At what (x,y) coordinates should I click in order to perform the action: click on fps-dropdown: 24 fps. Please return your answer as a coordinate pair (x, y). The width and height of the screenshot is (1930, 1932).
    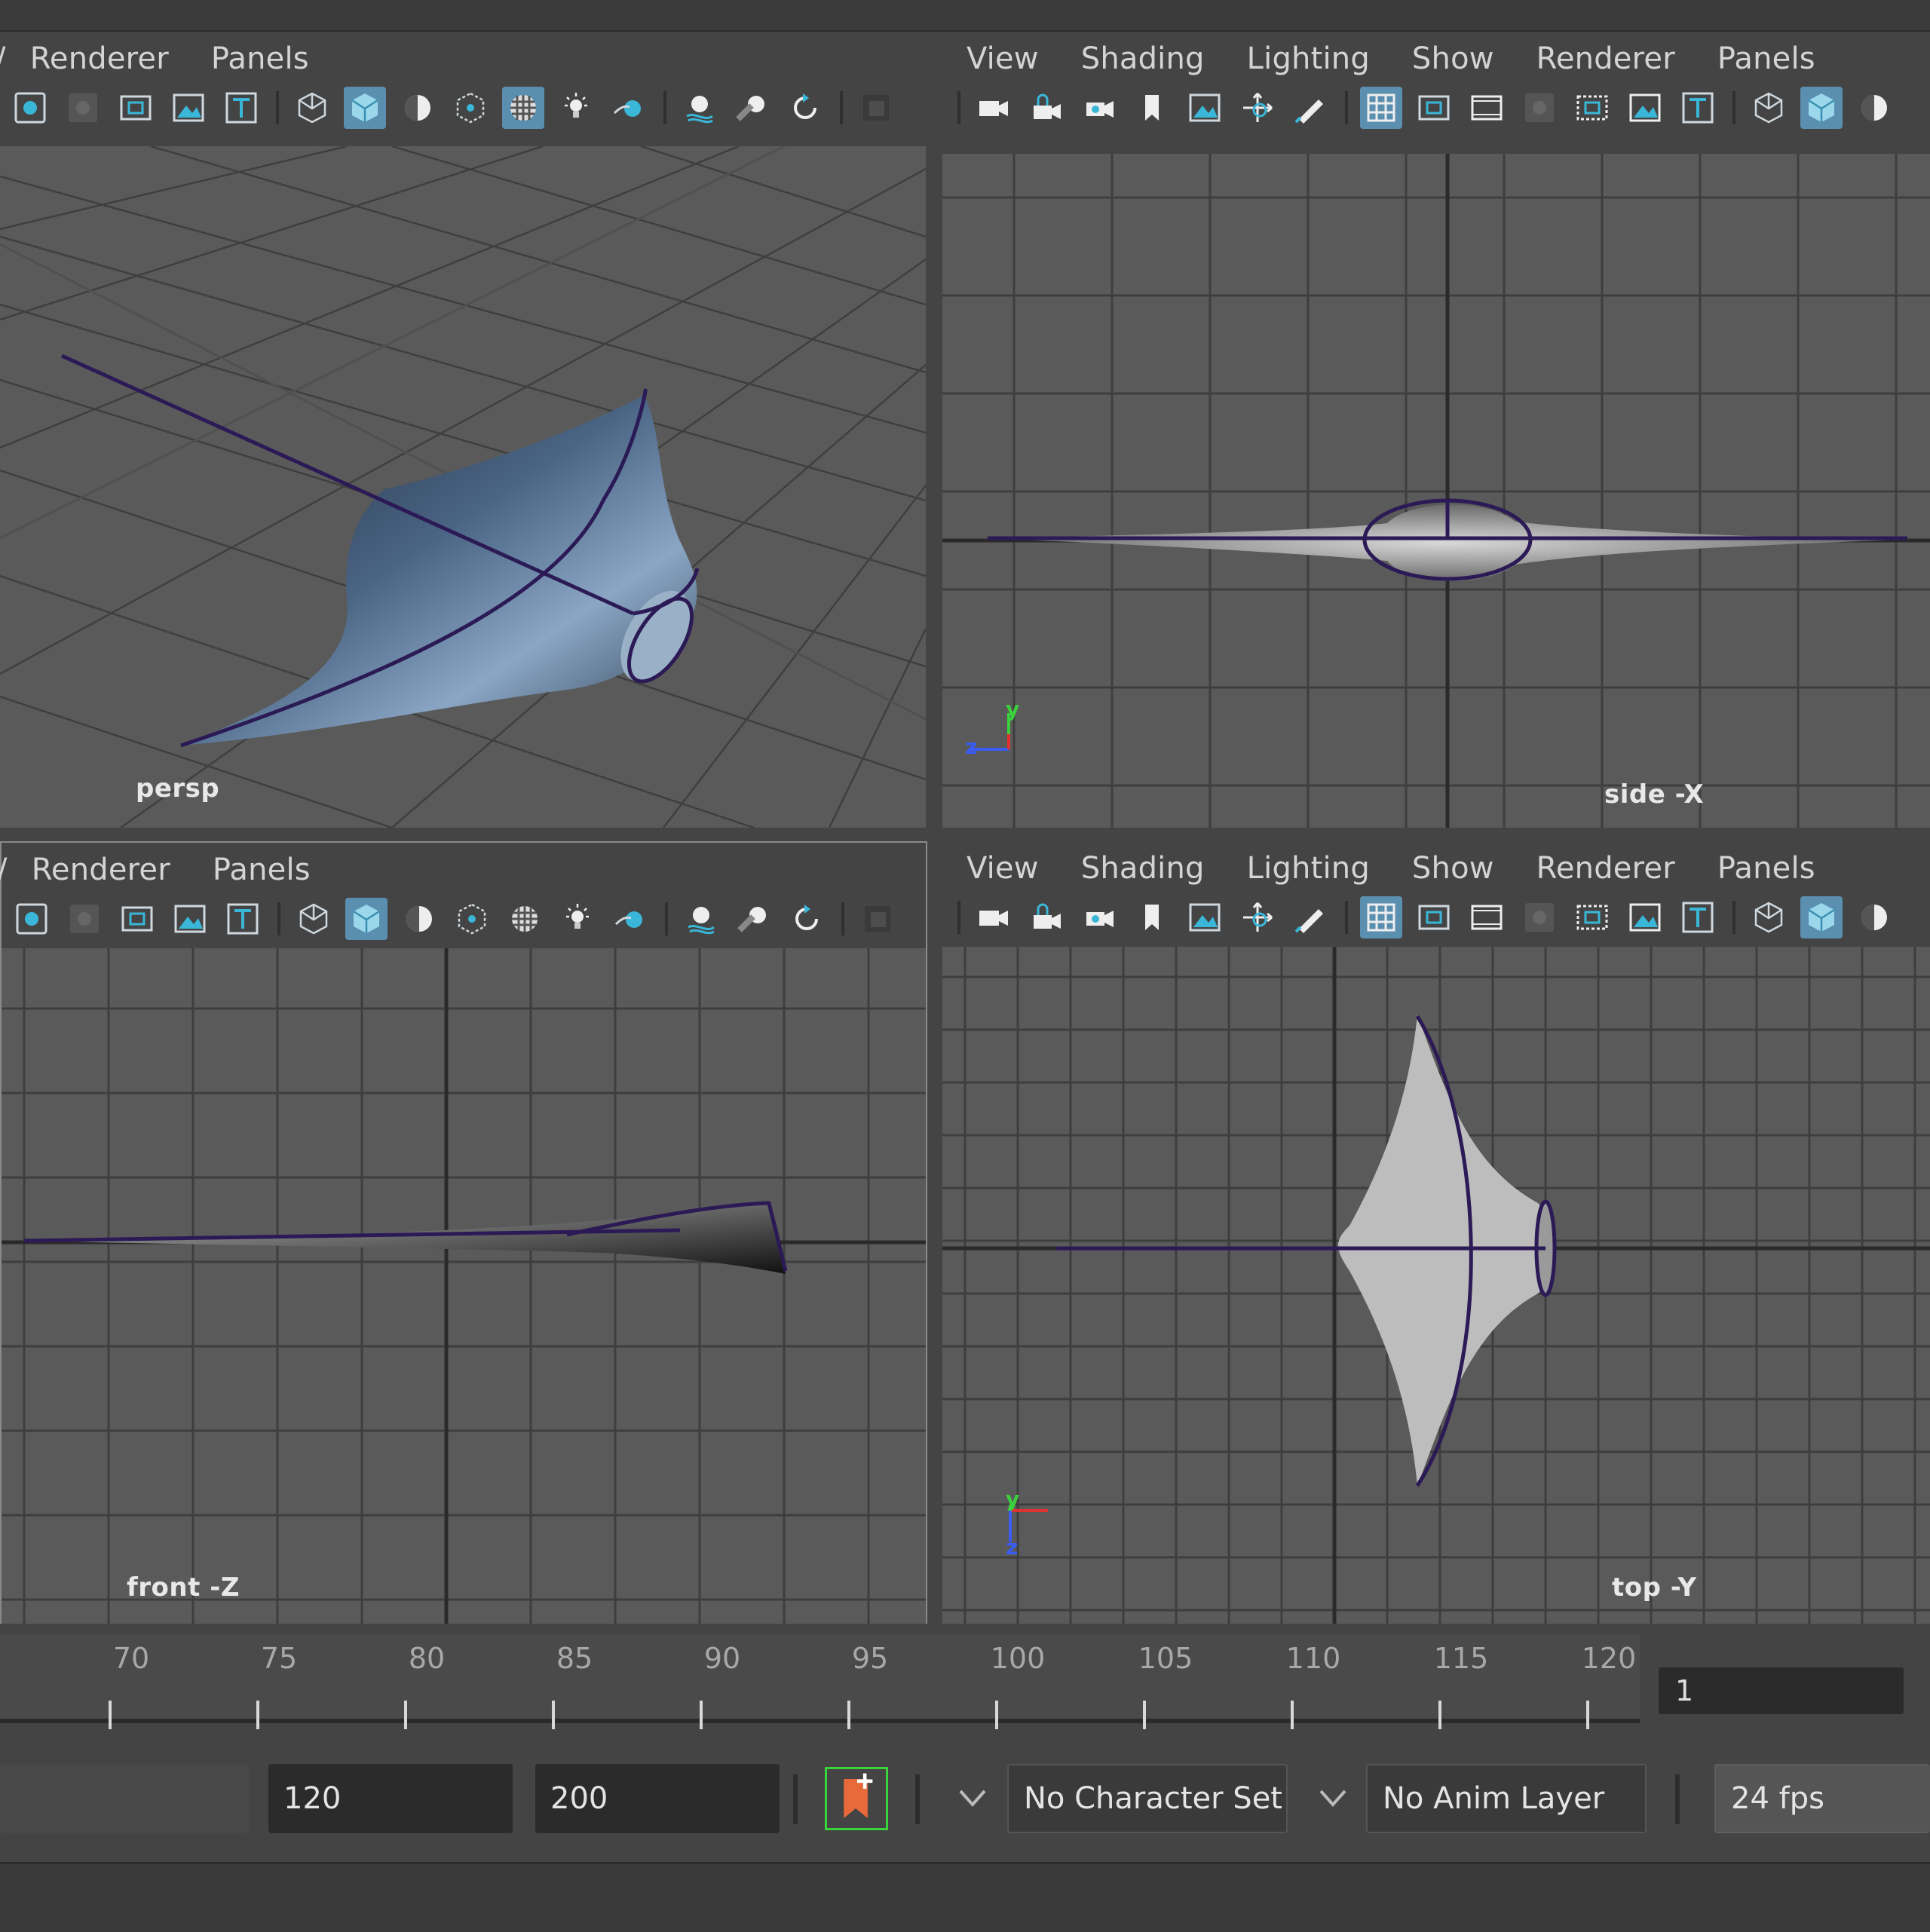
    Looking at the image, I should click on (1822, 1798).